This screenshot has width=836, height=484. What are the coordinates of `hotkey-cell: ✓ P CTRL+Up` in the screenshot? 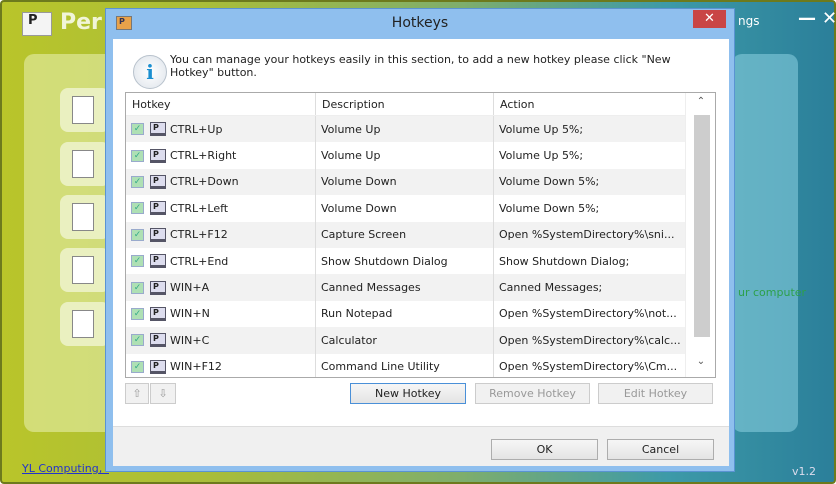 It's located at (221, 129).